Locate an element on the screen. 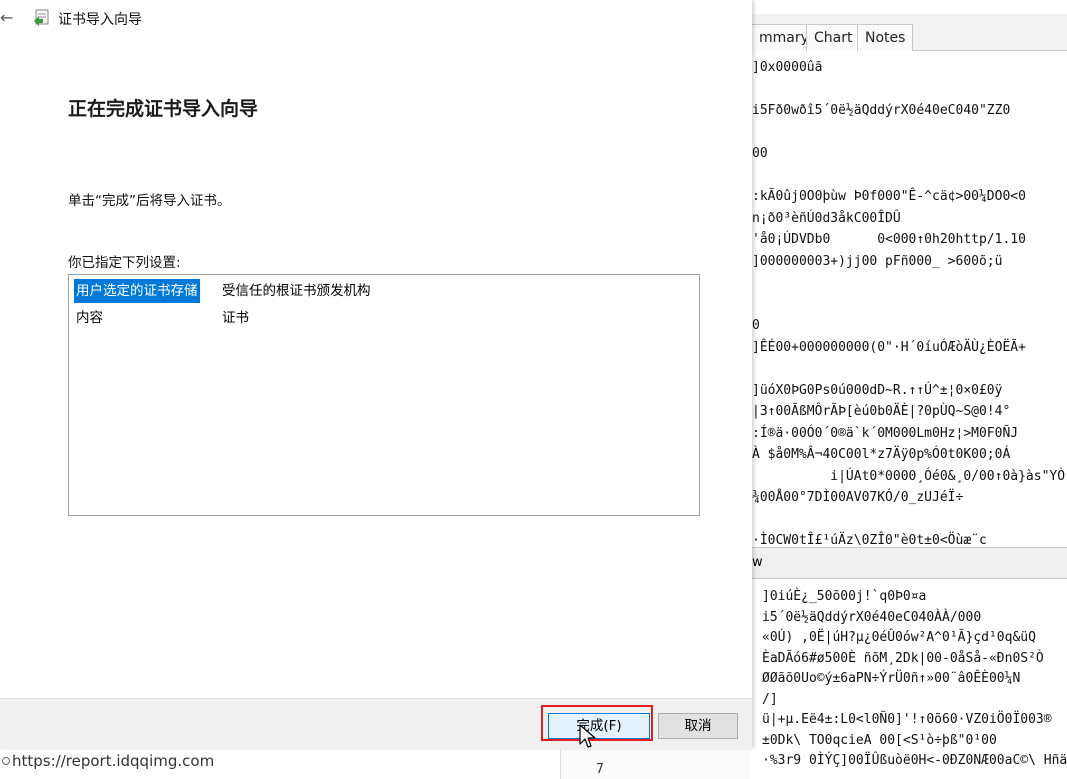  settings-key: 用户选定的证书存储 is located at coordinates (137, 291).